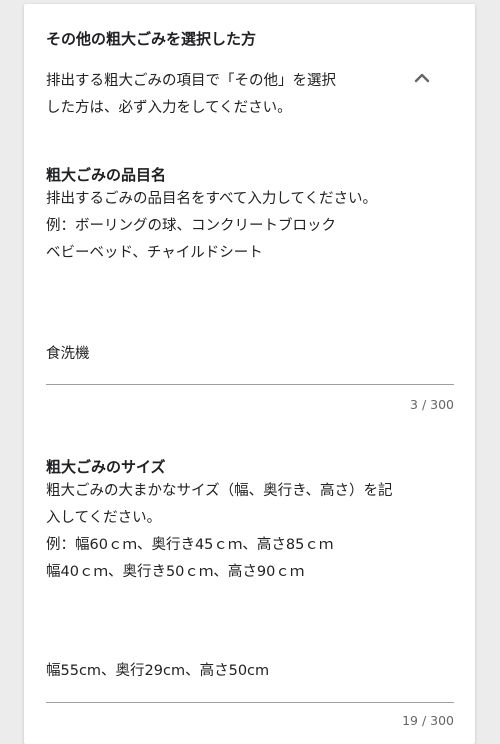  I want to click on collapse-button, so click(422, 78).